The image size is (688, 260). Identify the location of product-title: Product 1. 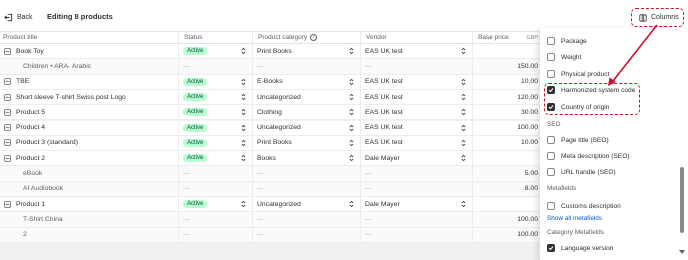
(31, 204).